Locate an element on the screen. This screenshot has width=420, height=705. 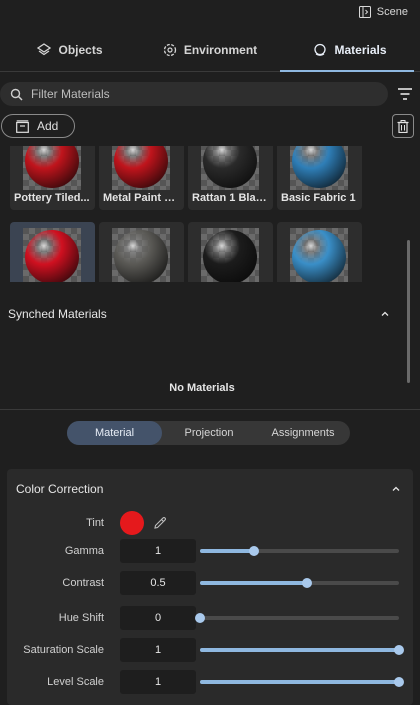
top-bar: Scene is located at coordinates (210, 14).